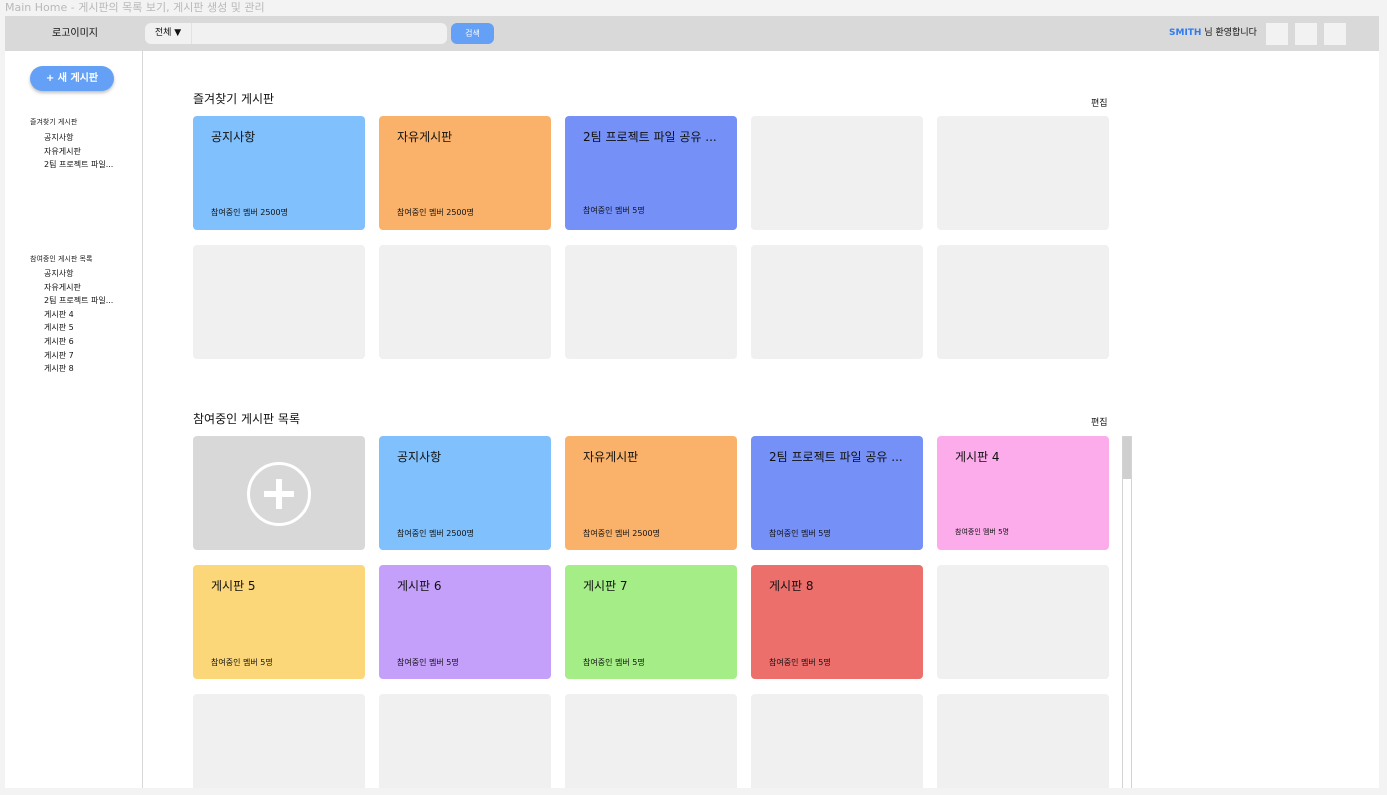 The height and width of the screenshot is (795, 1387). Describe the element at coordinates (472, 33) in the screenshot. I see `search-button: 검색` at that location.